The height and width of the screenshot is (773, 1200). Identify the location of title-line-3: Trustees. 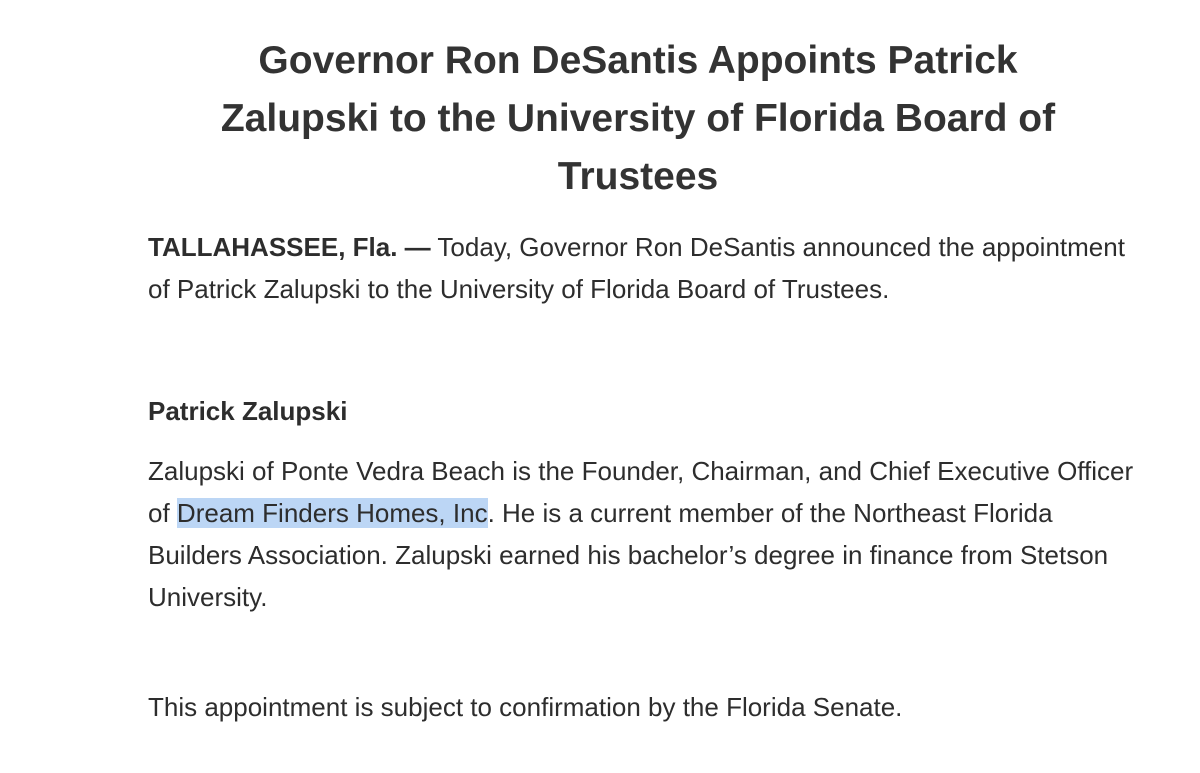
(638, 176).